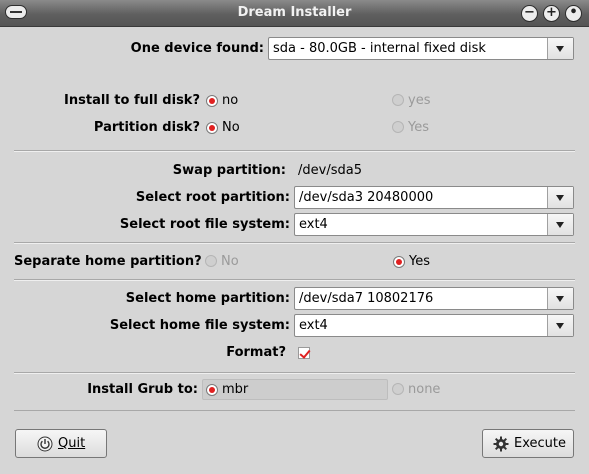 This screenshot has width=589, height=474. I want to click on separate-home-label: Separate home partition?, so click(108, 261).